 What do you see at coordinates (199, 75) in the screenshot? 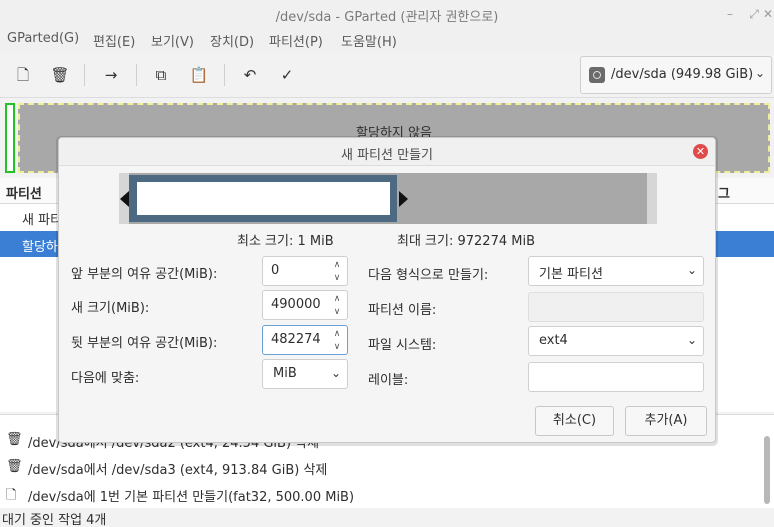
I see `paste-icon: 📋` at bounding box center [199, 75].